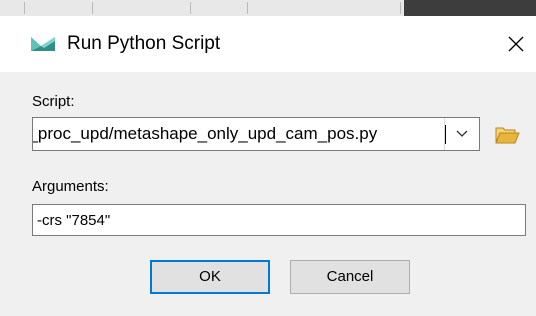 This screenshot has height=316, width=536. Describe the element at coordinates (210, 277) in the screenshot. I see `ok-button: OK` at that location.